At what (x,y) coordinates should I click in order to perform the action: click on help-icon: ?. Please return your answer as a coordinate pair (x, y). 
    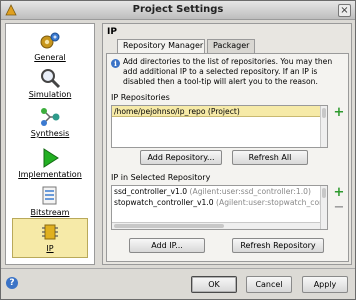
    Looking at the image, I should click on (12, 283).